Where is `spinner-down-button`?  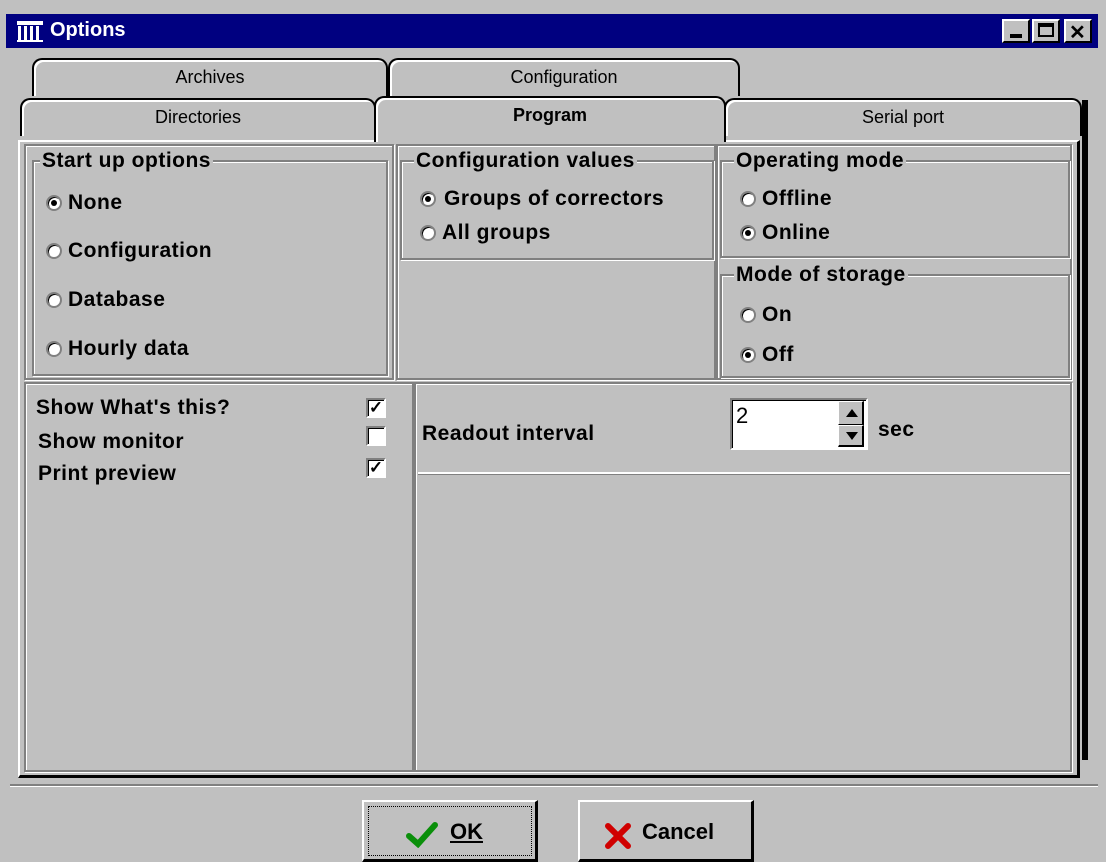
spinner-down-button is located at coordinates (851, 436).